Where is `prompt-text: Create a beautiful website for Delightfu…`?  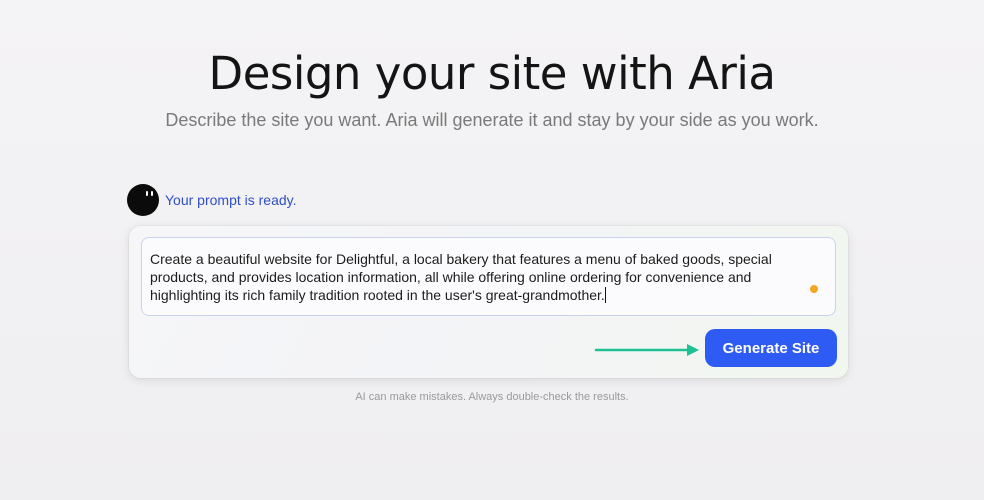 prompt-text: Create a beautiful website for Delightfu… is located at coordinates (463, 277).